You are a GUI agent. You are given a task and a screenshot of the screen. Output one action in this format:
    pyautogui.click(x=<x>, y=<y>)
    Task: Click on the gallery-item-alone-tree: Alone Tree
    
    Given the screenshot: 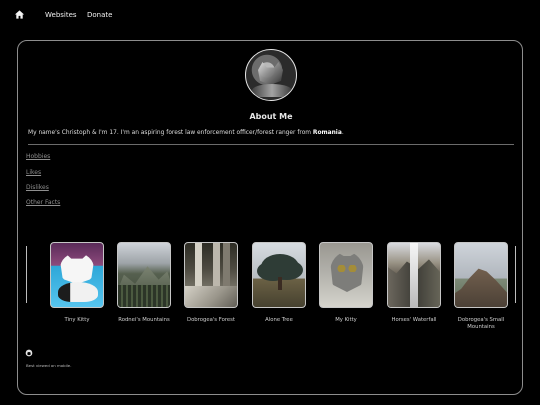 What is the action you would take?
    pyautogui.click(x=279, y=287)
    